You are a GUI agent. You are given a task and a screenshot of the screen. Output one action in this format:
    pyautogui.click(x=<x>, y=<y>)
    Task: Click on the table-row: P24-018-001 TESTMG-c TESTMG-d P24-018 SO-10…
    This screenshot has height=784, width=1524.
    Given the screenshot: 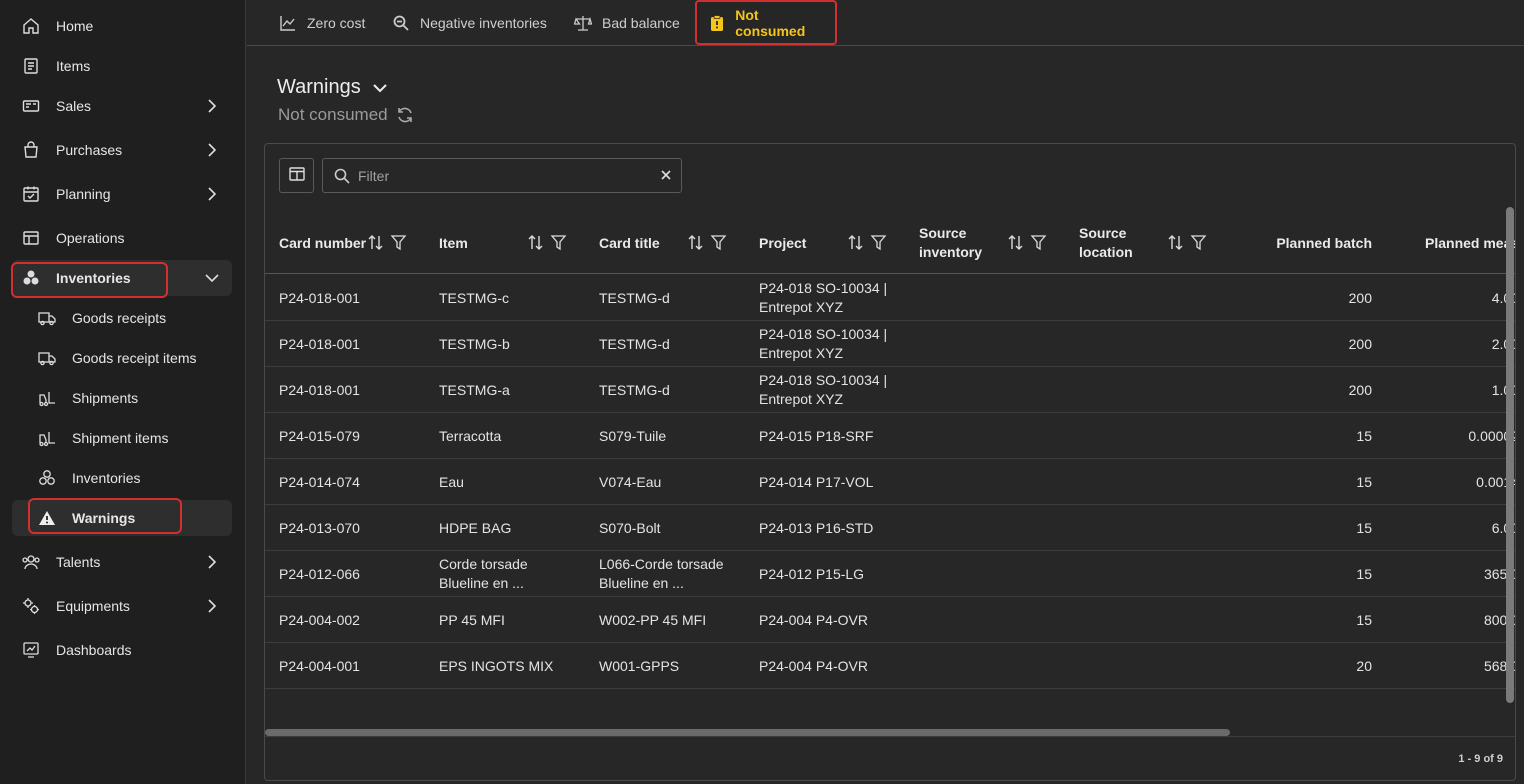 What is the action you would take?
    pyautogui.click(x=890, y=298)
    